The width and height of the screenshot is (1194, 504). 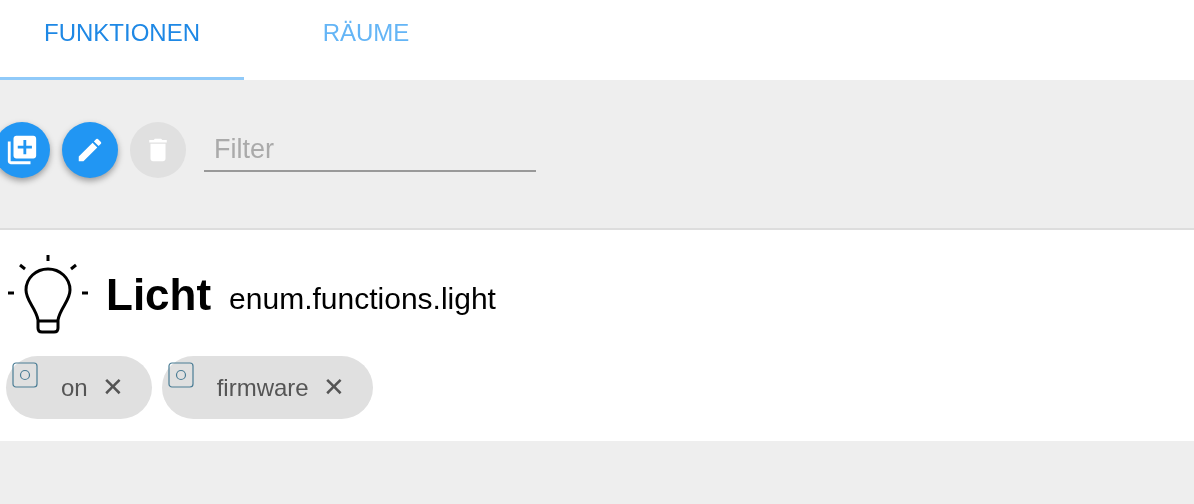 I want to click on chip-label: on, so click(x=74, y=387).